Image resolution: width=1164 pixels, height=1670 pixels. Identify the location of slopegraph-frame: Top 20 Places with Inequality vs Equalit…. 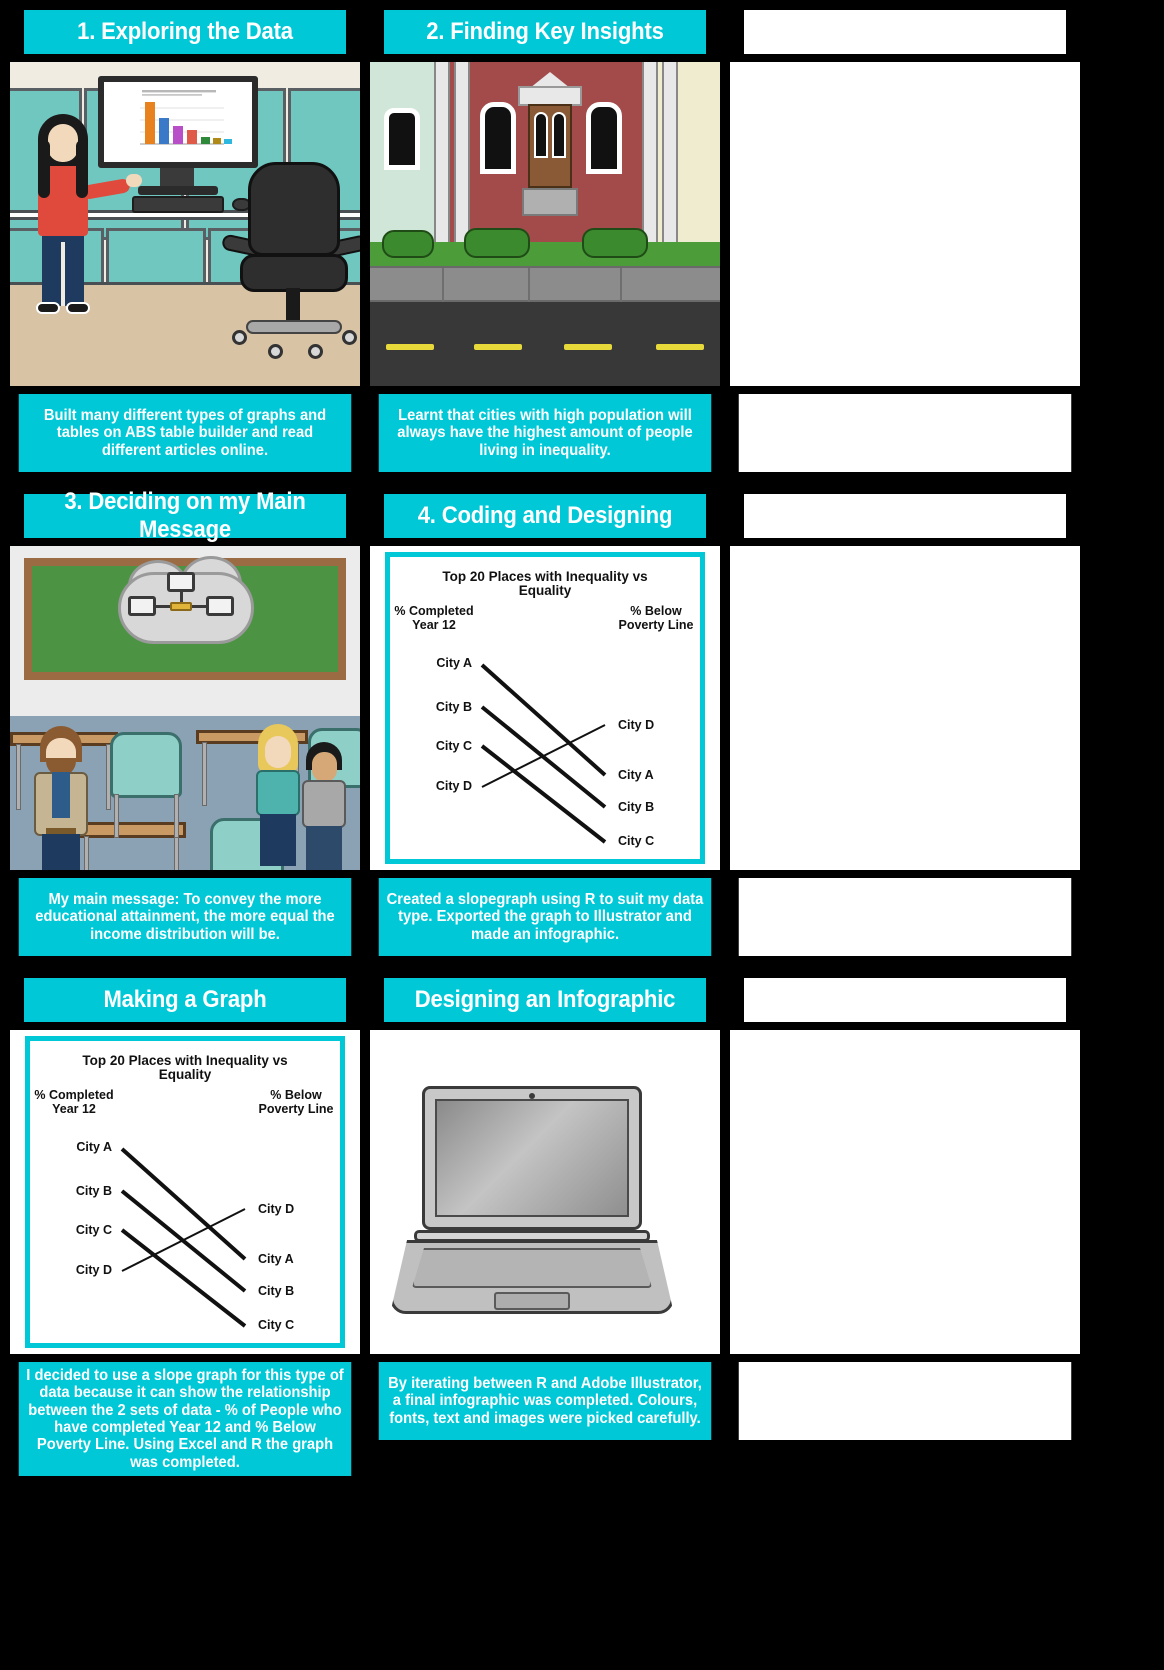
(545, 708).